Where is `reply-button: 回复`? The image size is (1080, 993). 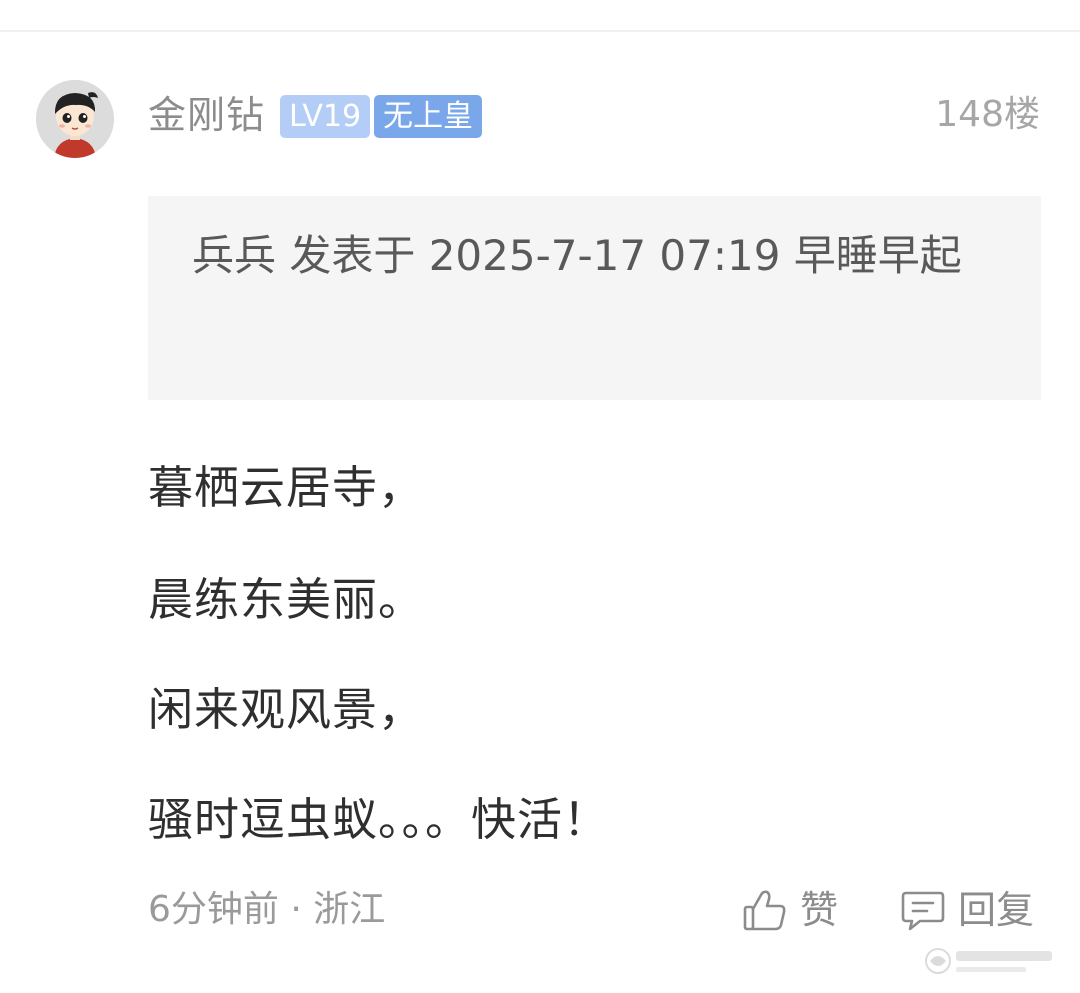 reply-button: 回复 is located at coordinates (967, 910).